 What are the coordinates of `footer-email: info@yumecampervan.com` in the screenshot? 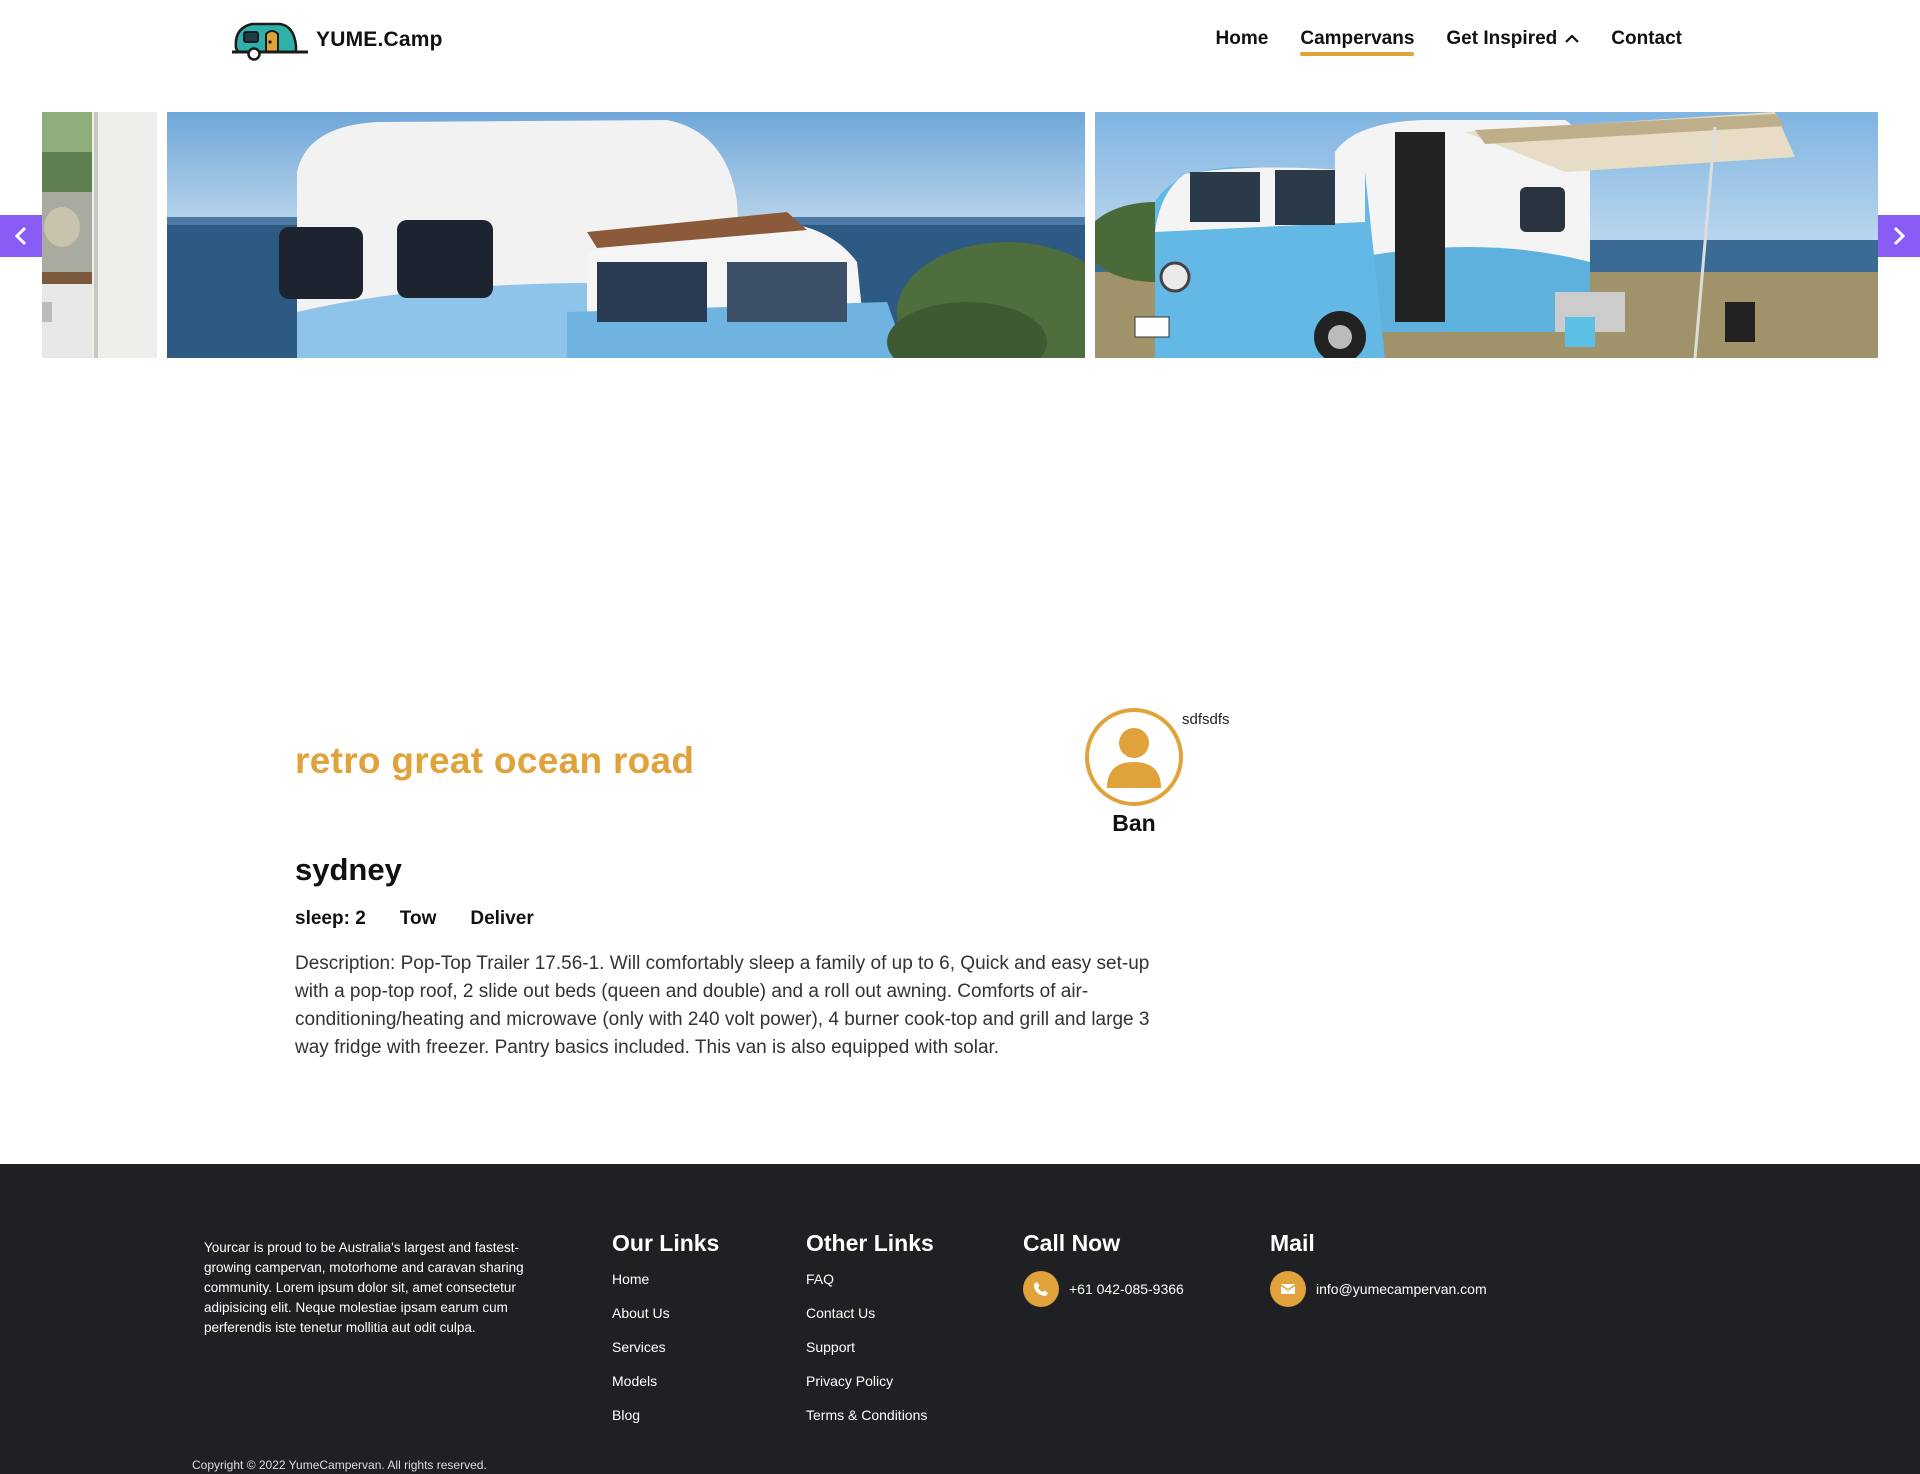 It's located at (1378, 1289).